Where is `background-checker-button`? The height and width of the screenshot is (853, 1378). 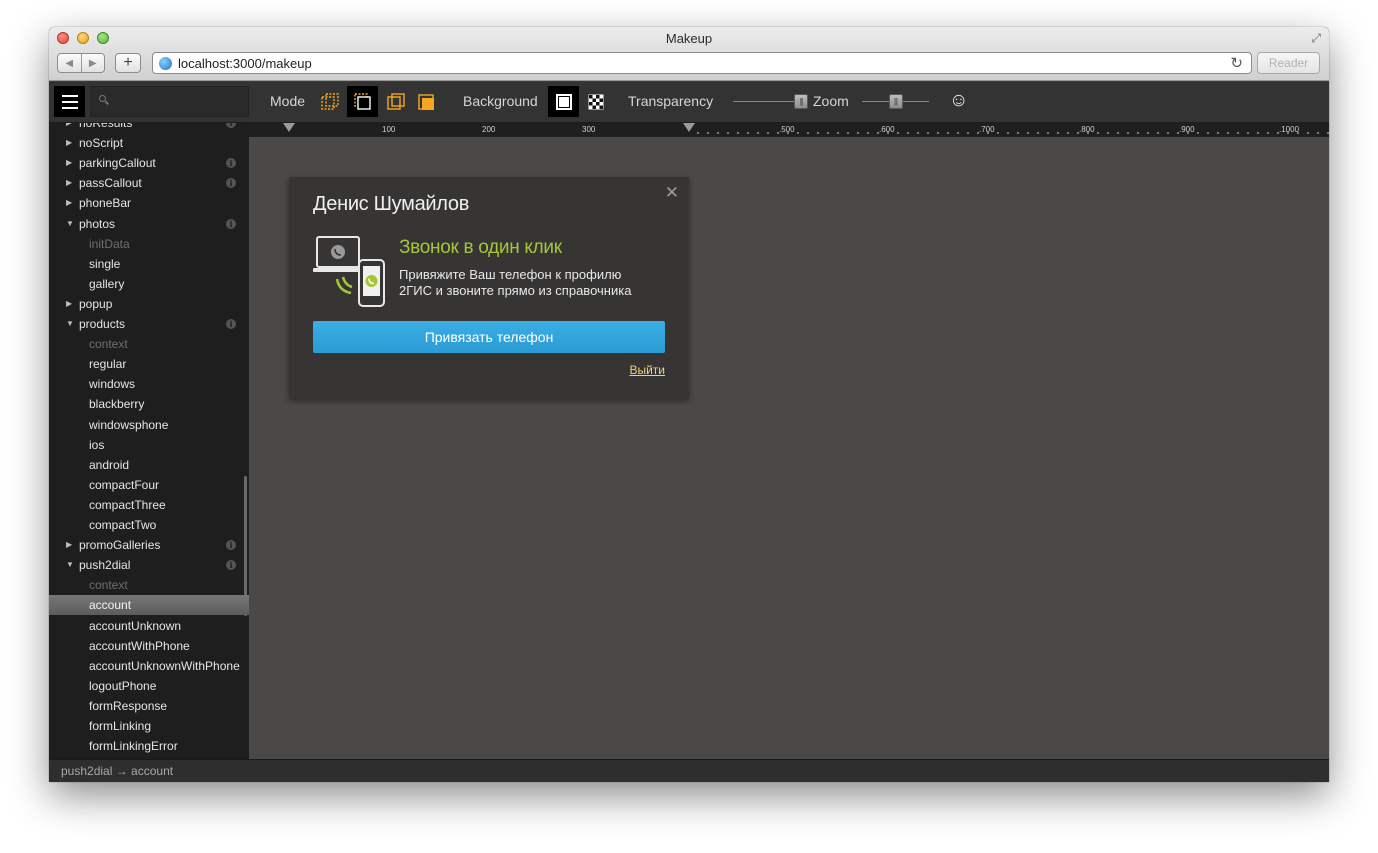 background-checker-button is located at coordinates (595, 101).